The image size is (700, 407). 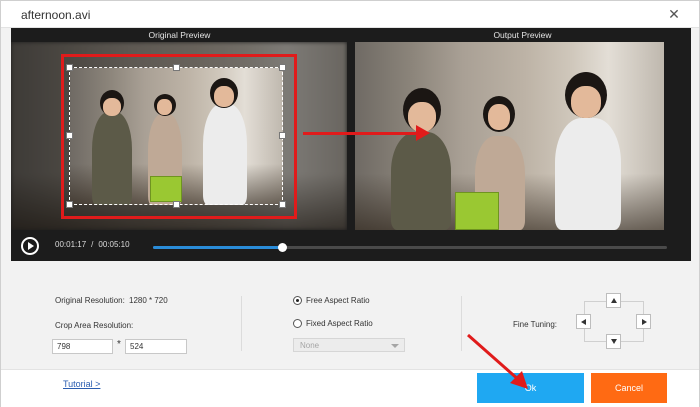 I want to click on divider-left, so click(x=241, y=323).